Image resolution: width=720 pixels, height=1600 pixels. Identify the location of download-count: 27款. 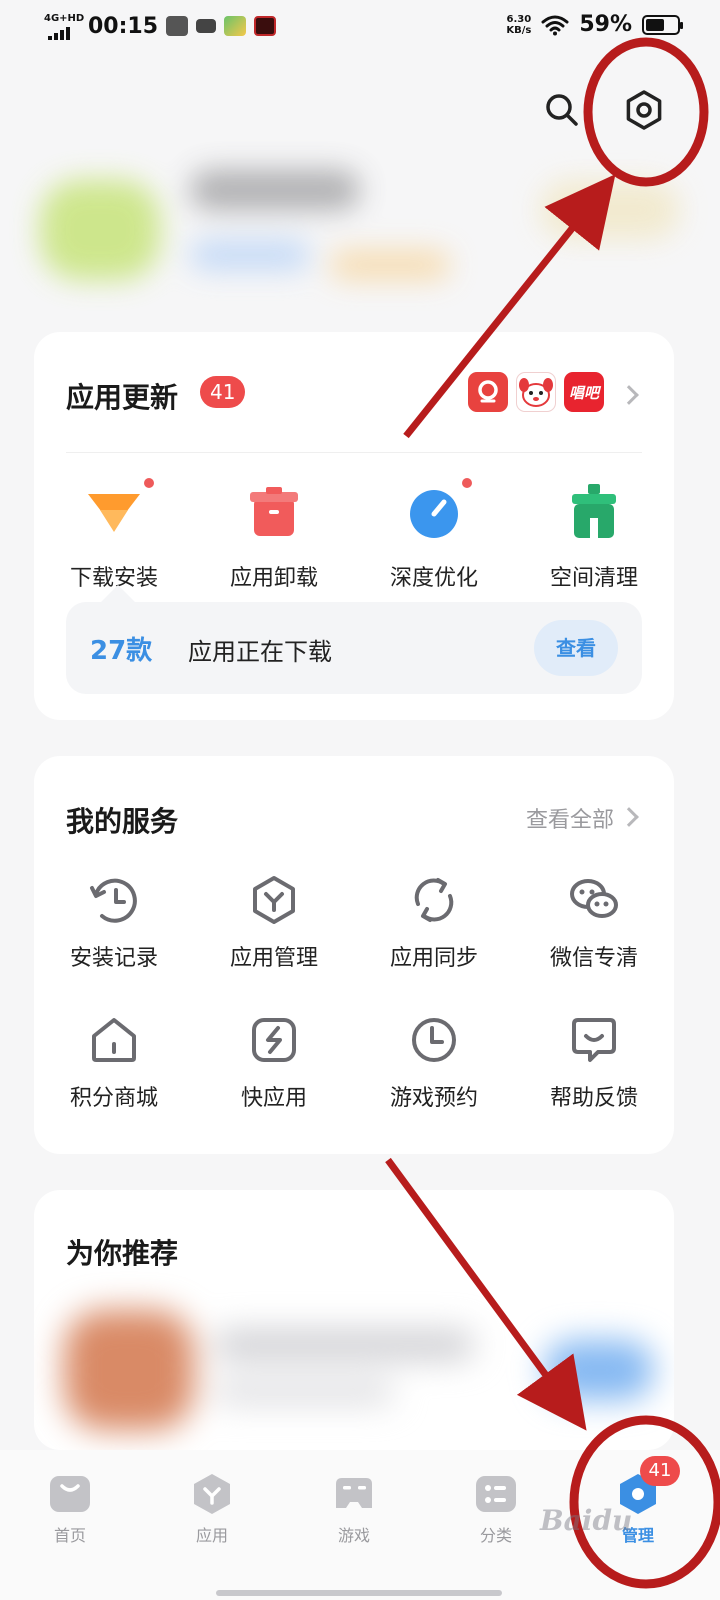
(121, 651).